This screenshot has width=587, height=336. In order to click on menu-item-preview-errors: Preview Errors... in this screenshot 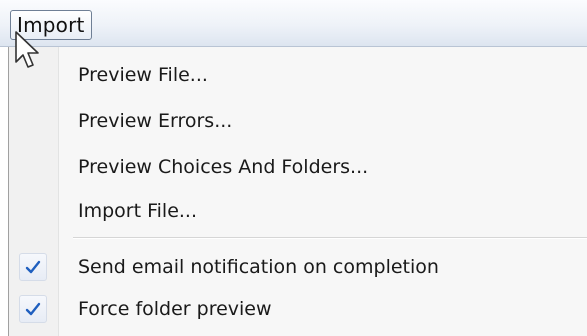, I will do `click(298, 121)`.